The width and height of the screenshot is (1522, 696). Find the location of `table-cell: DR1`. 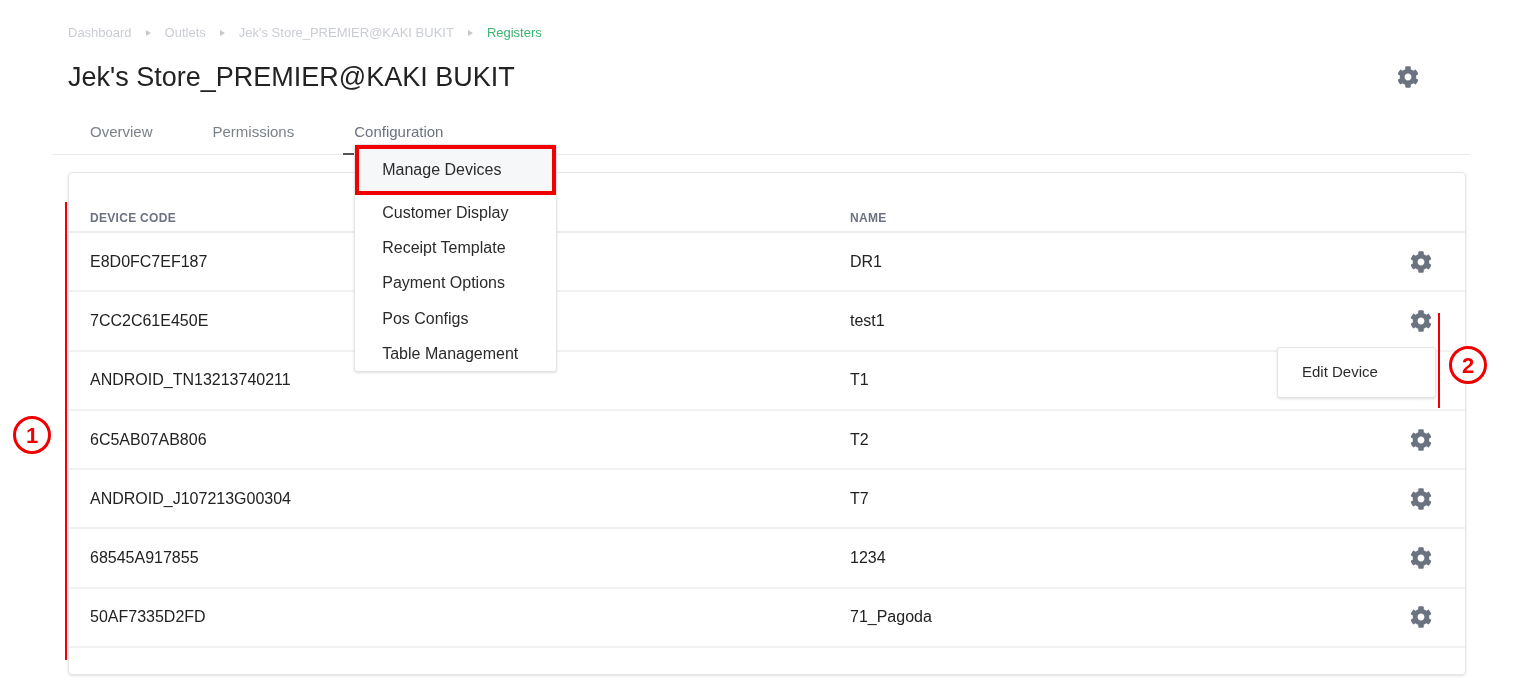

table-cell: DR1 is located at coordinates (866, 261).